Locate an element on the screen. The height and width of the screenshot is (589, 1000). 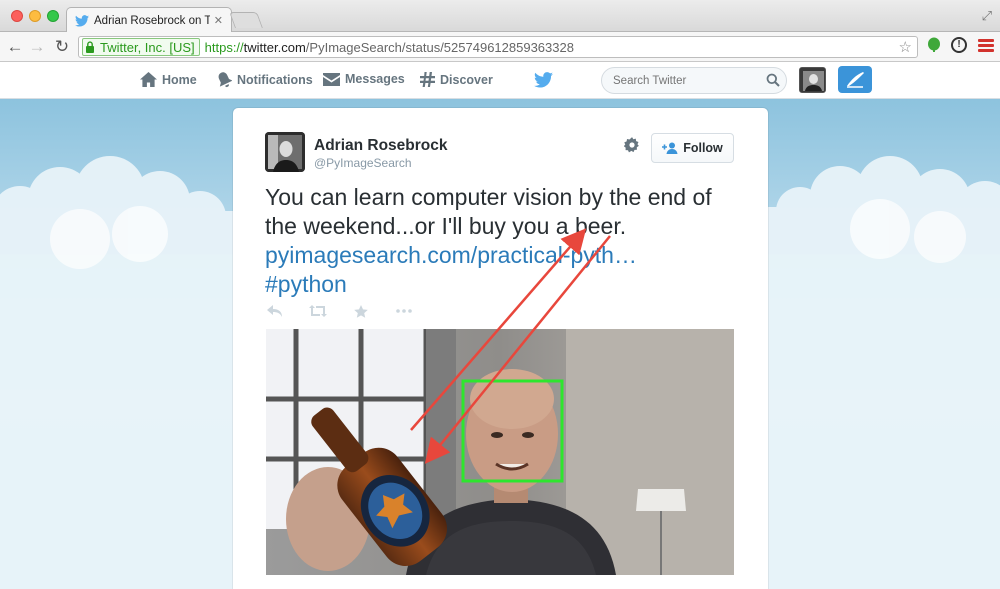
follow-button: Follow is located at coordinates (692, 148).